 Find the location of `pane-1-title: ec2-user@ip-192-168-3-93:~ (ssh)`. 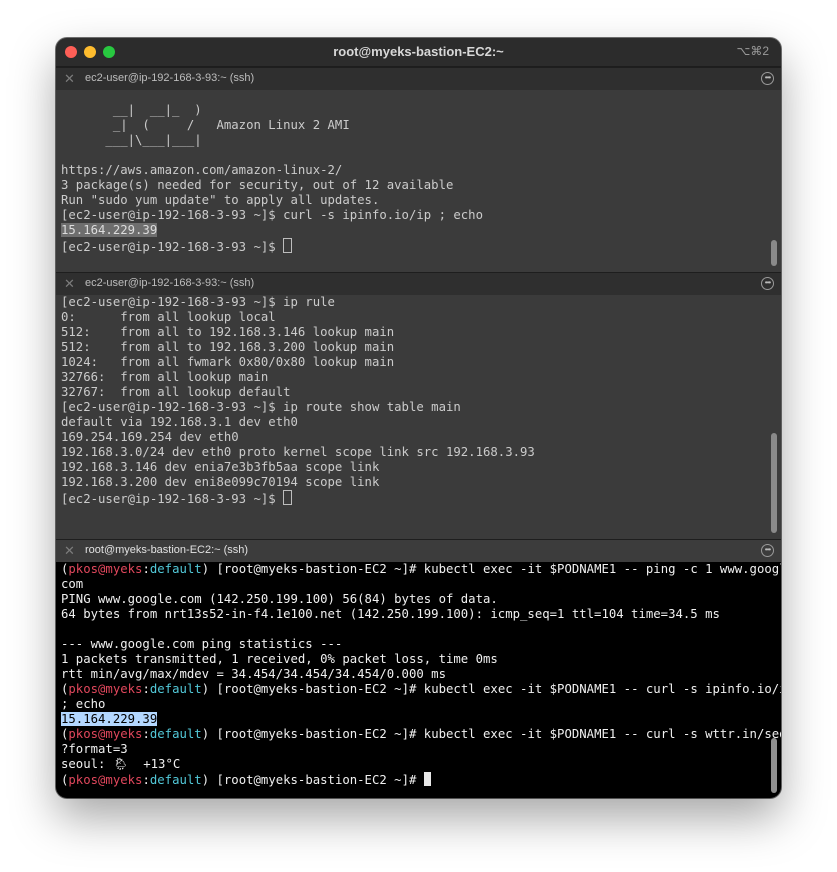

pane-1-title: ec2-user@ip-192-168-3-93:~ (ssh) is located at coordinates (170, 78).